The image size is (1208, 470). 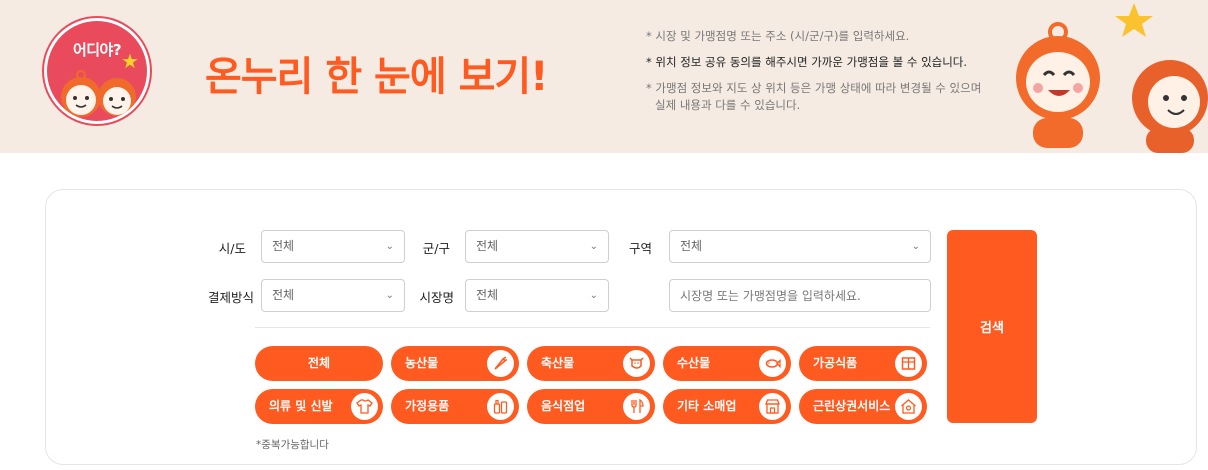 I want to click on category-neighborhood-service: 근린상권서비스, so click(x=863, y=406).